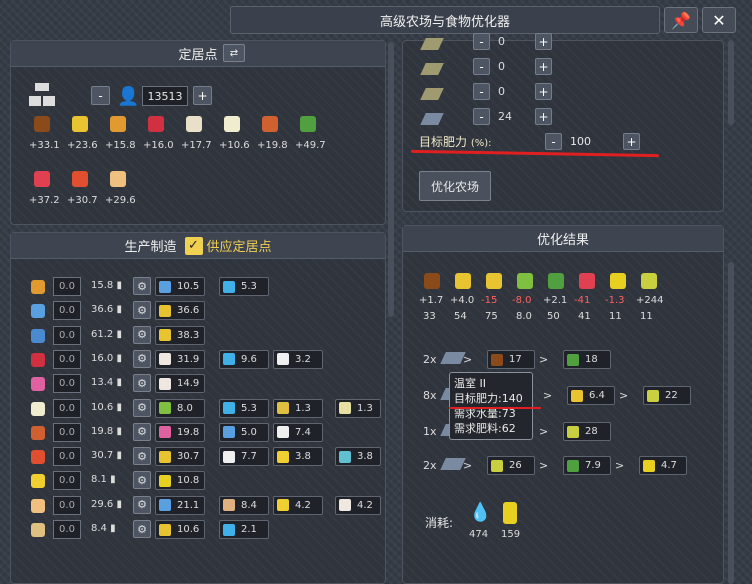 This screenshot has height=584, width=752. What do you see at coordinates (681, 20) in the screenshot?
I see `pin-button: 📌` at bounding box center [681, 20].